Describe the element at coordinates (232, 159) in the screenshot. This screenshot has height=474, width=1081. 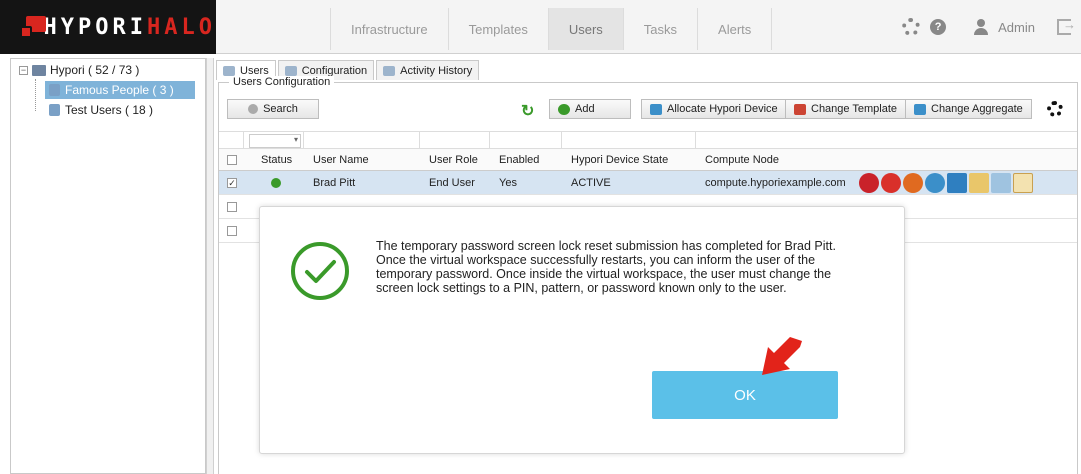
I see `select-all-checkbox` at that location.